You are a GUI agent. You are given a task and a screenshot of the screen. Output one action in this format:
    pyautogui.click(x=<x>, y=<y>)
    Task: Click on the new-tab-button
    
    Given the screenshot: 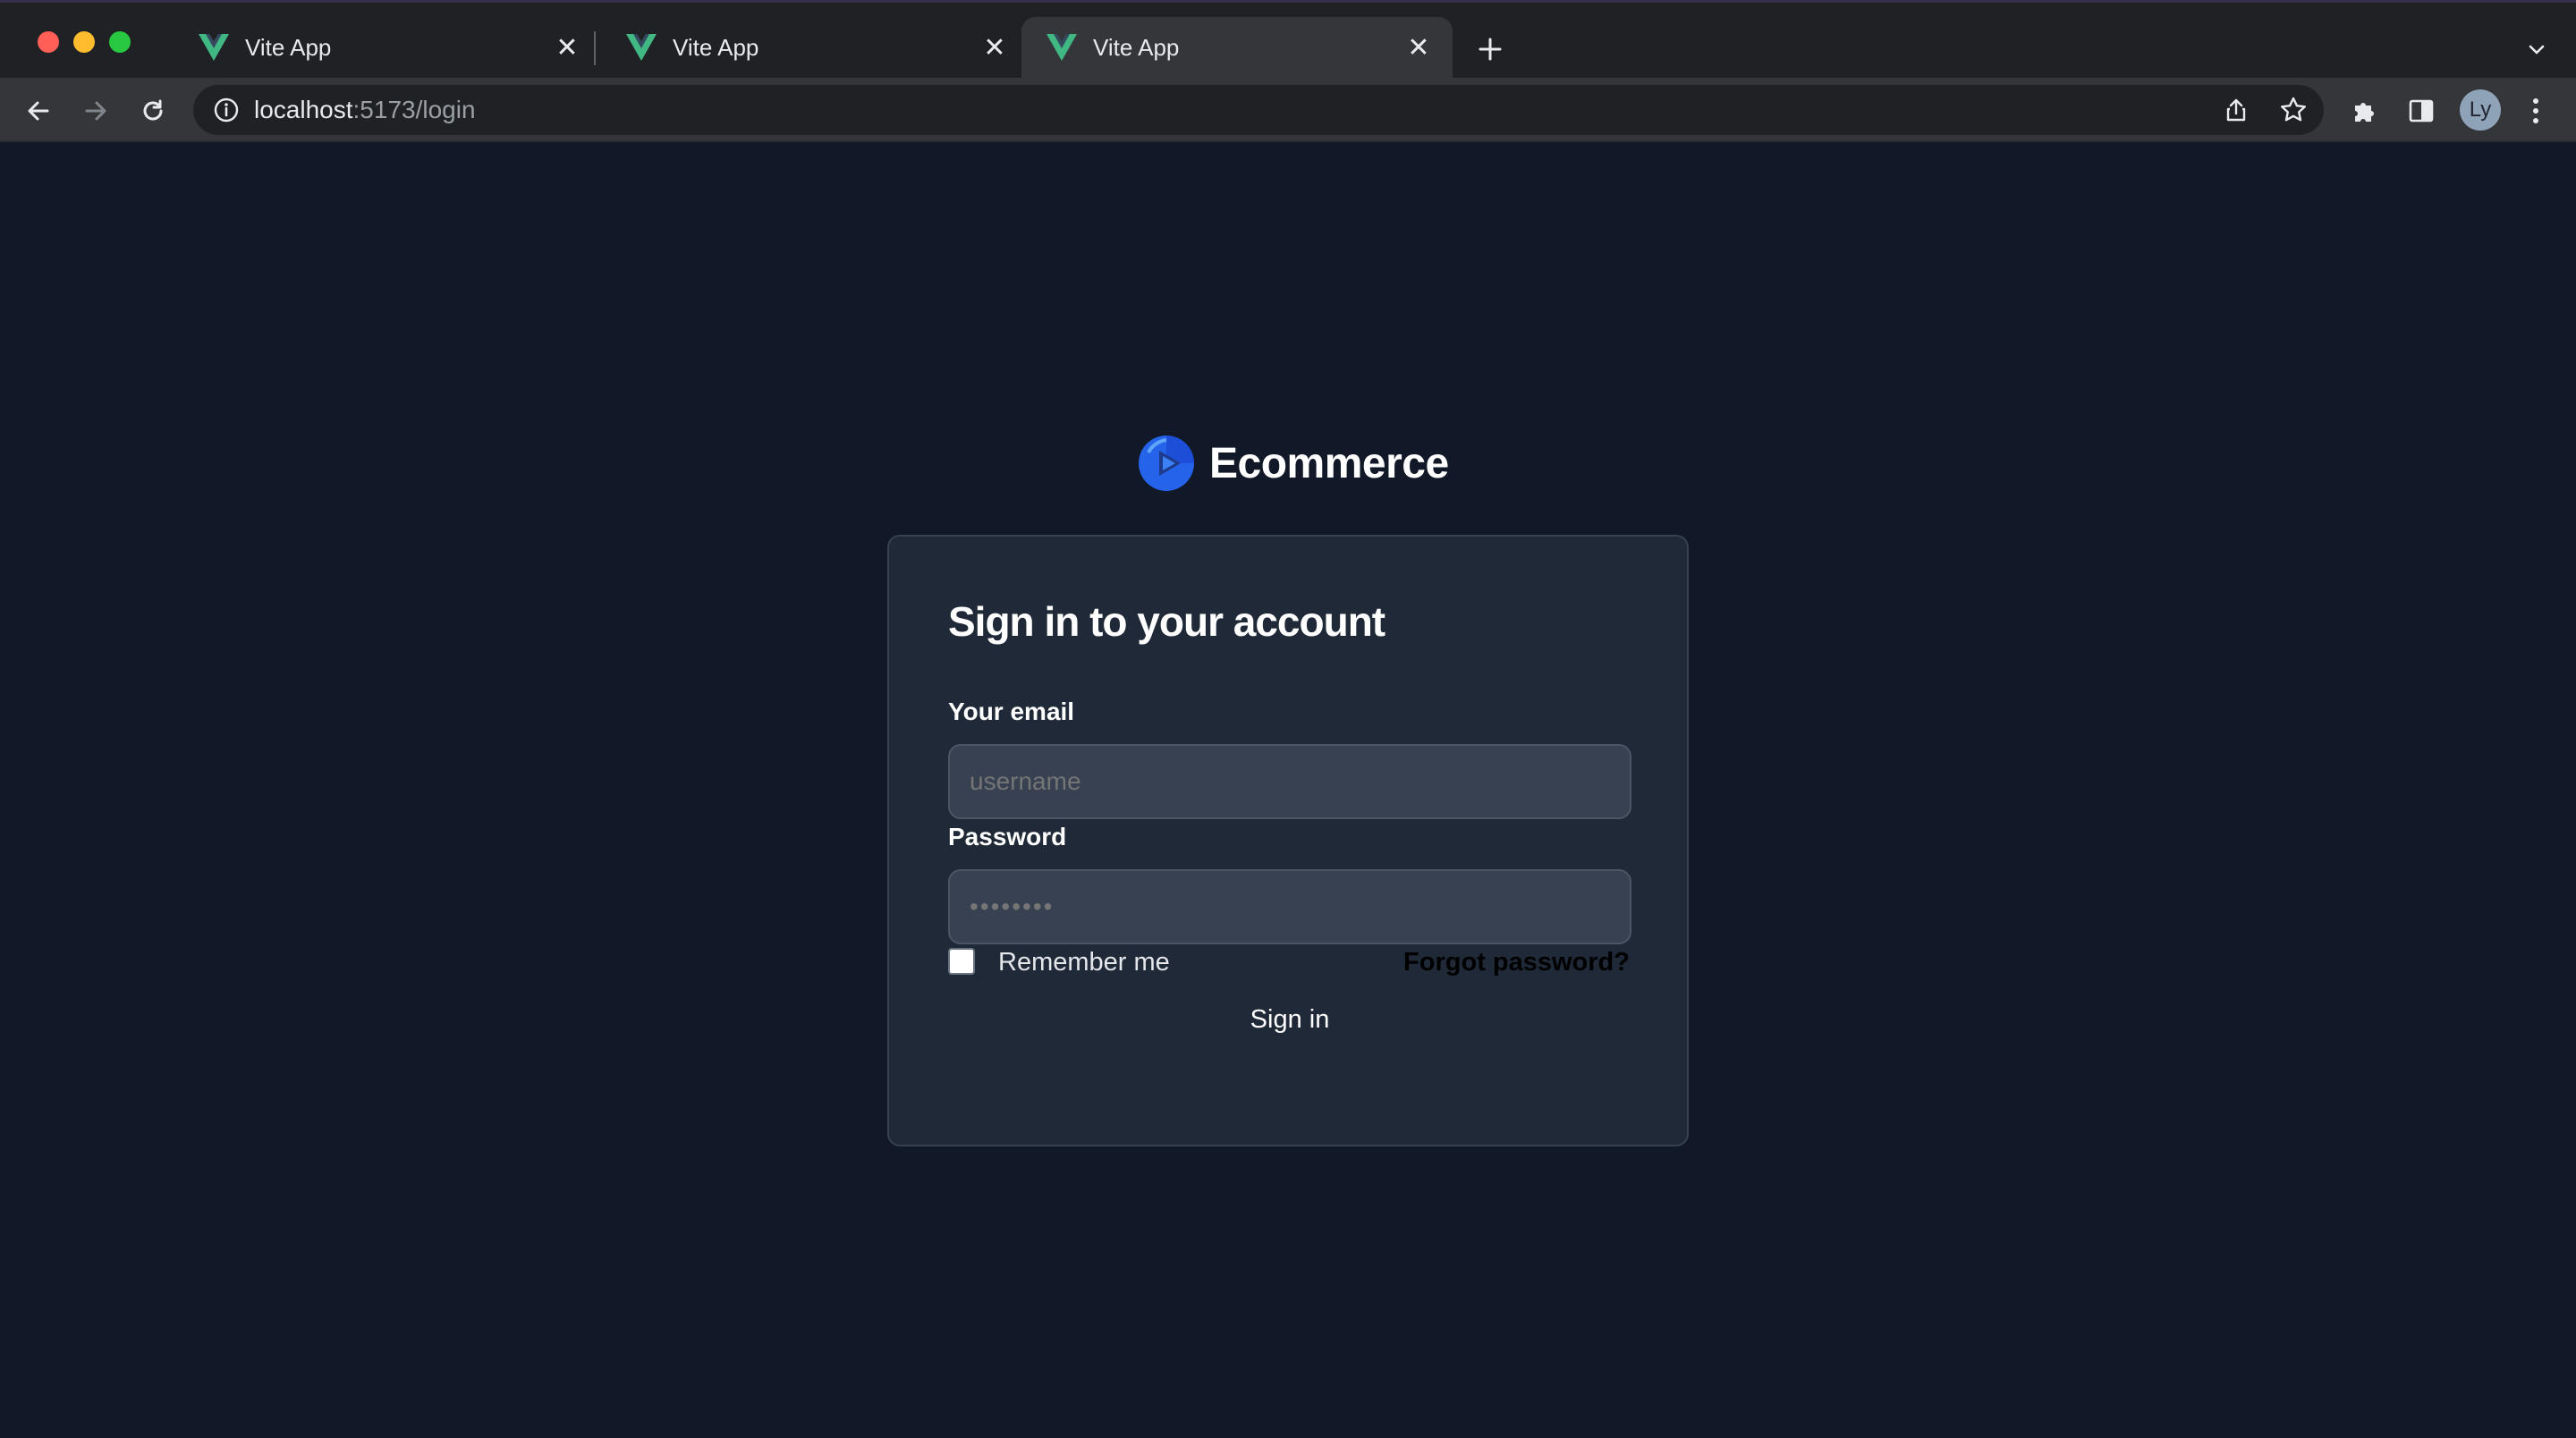 What is the action you would take?
    pyautogui.click(x=1490, y=49)
    